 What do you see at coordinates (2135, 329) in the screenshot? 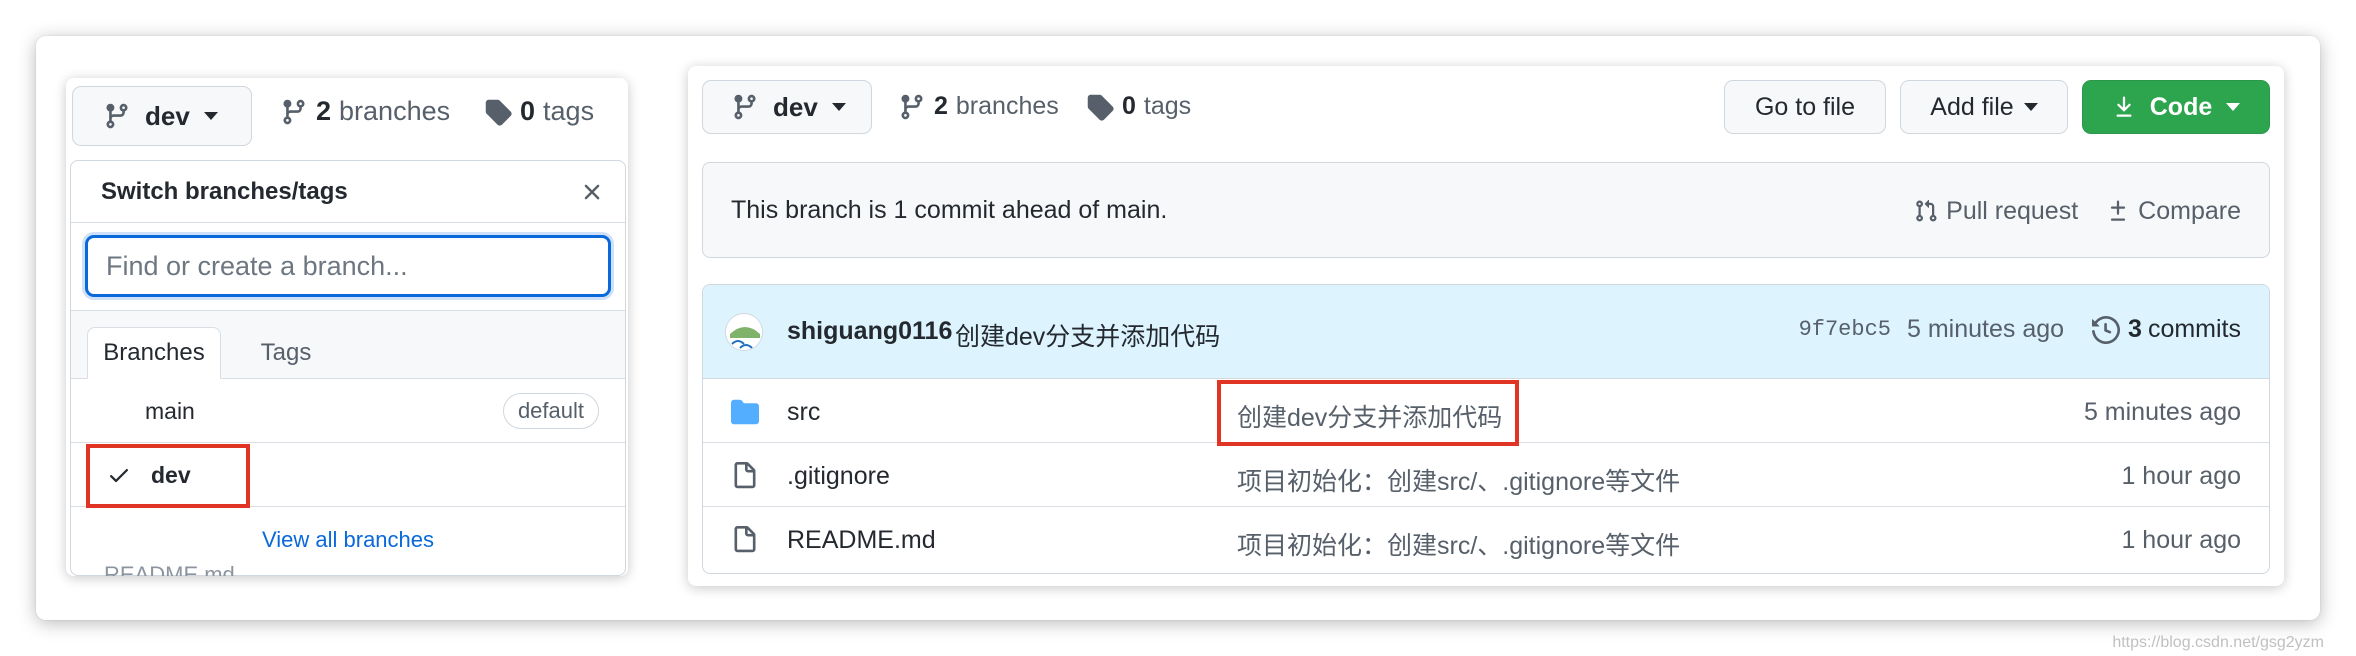
I see `commit-count: 3` at bounding box center [2135, 329].